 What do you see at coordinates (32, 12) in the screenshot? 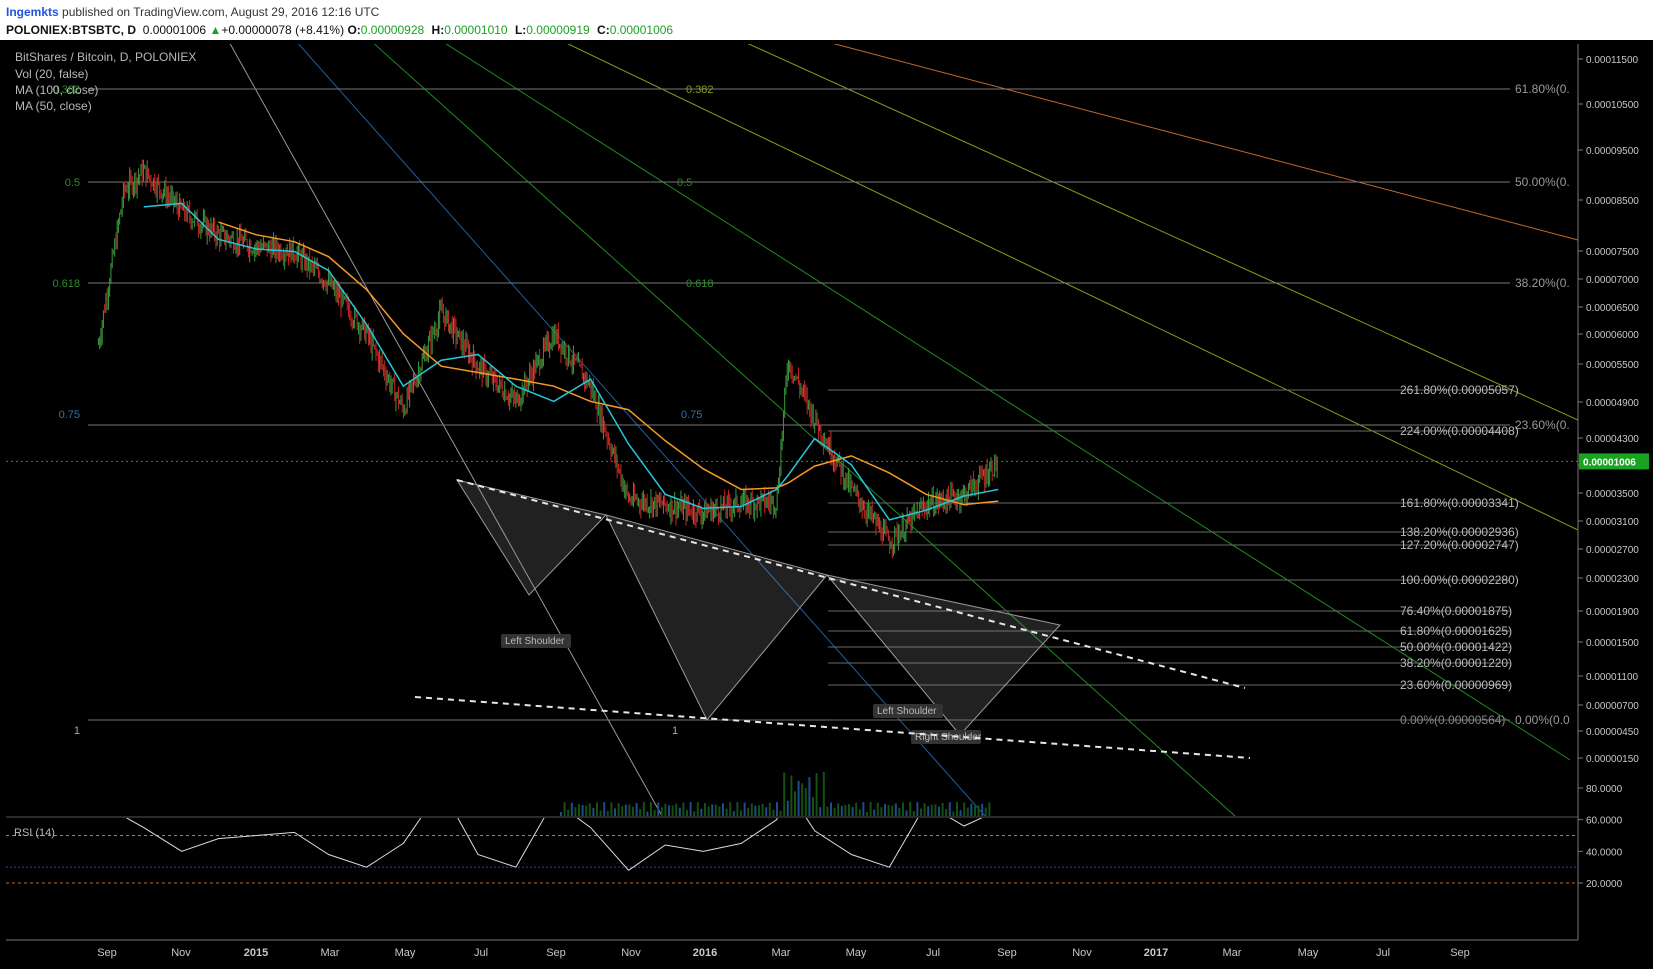
I see `author-link: Ingemkts` at bounding box center [32, 12].